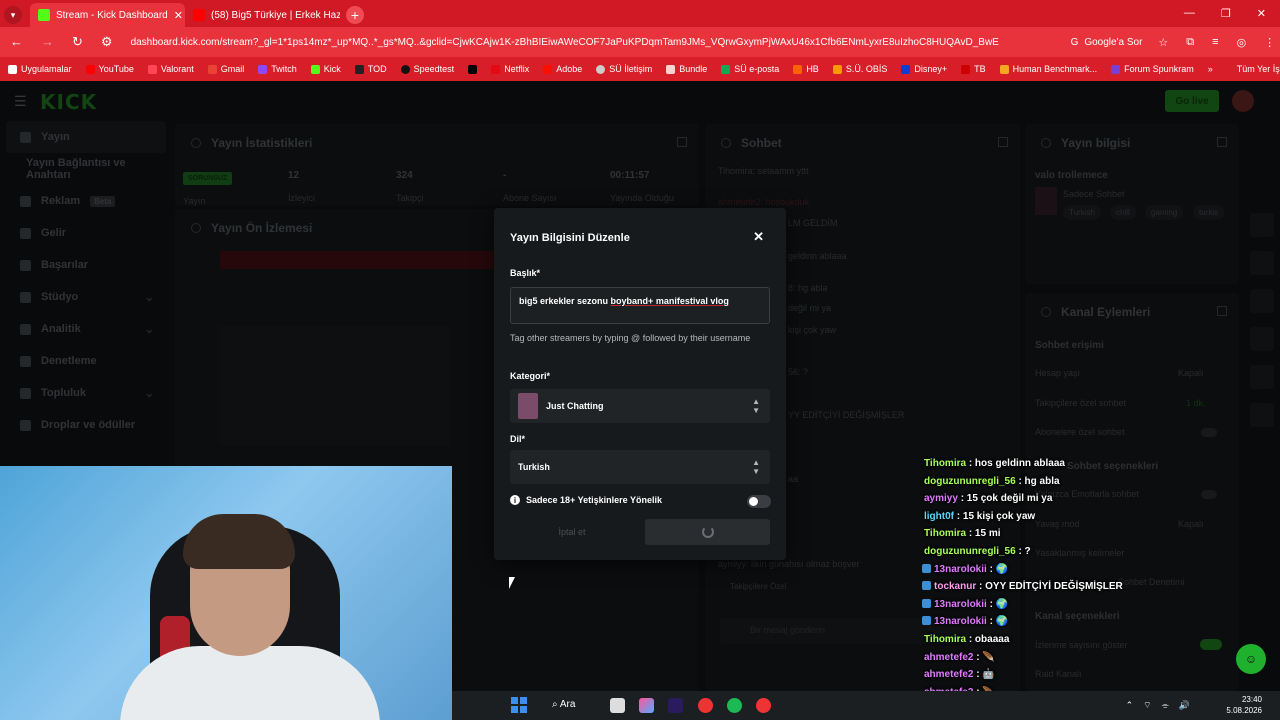 The width and height of the screenshot is (1280, 720). I want to click on new-tab-button: +, so click(355, 15).